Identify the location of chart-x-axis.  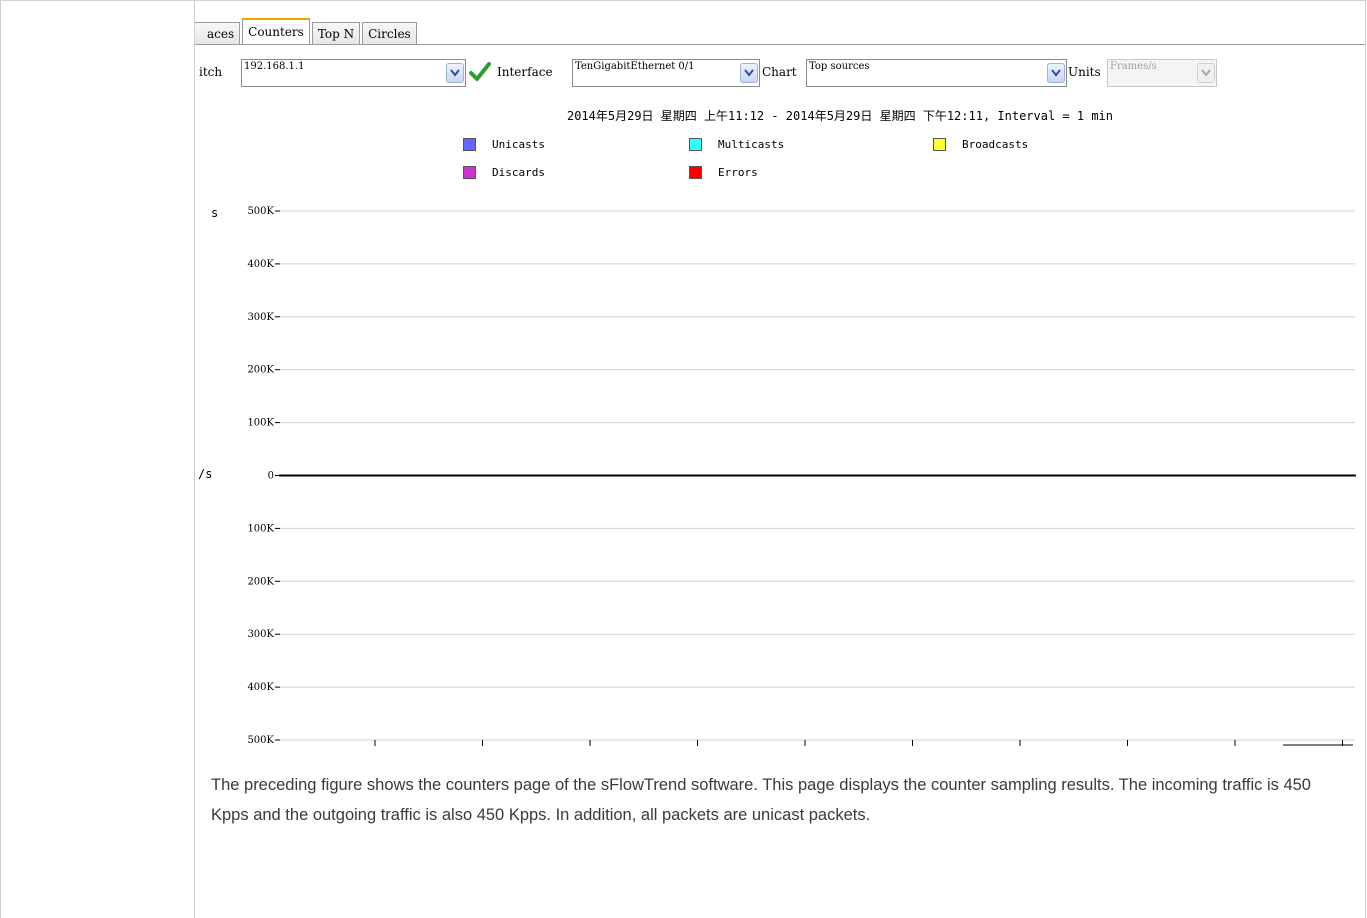
(863, 743).